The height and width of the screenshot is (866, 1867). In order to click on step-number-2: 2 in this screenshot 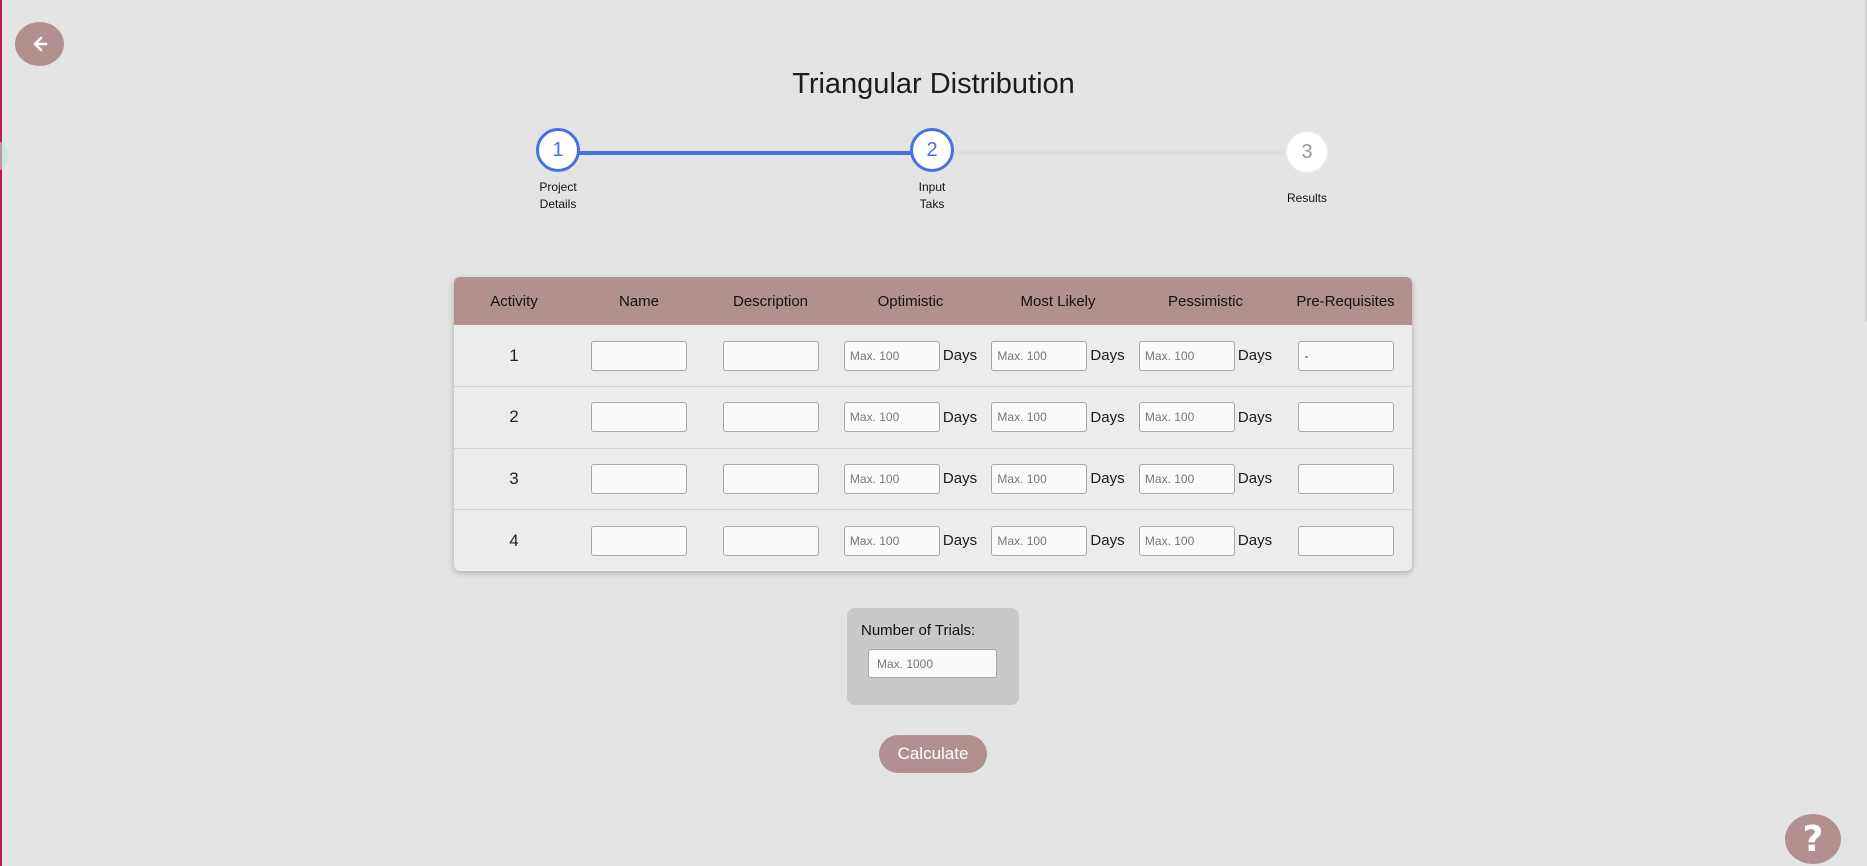, I will do `click(932, 150)`.